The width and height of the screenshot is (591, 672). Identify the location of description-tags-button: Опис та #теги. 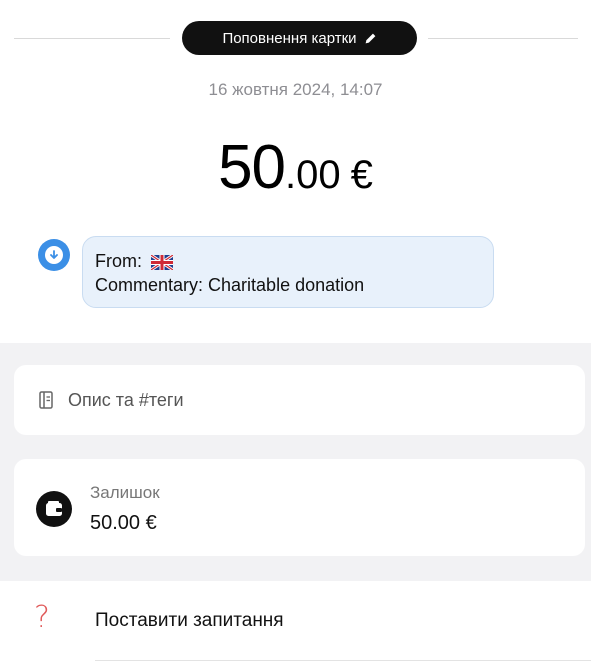
(299, 400).